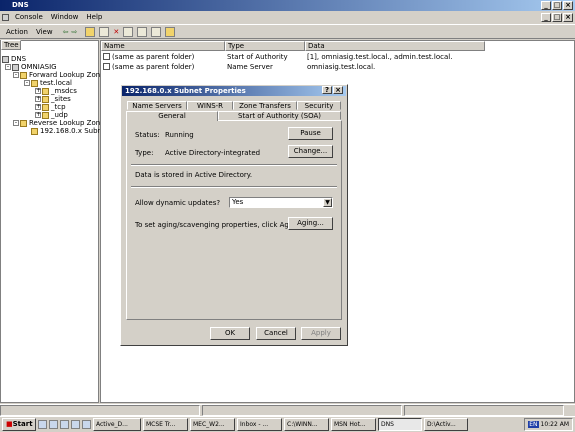 This screenshot has width=575, height=432. I want to click on tab-security: Security, so click(319, 105).